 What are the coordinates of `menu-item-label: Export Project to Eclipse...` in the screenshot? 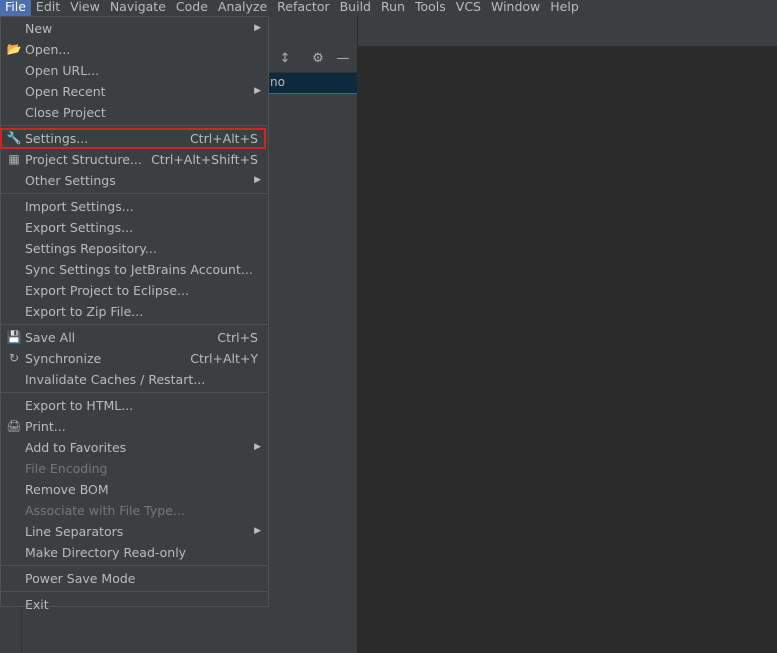 It's located at (107, 290).